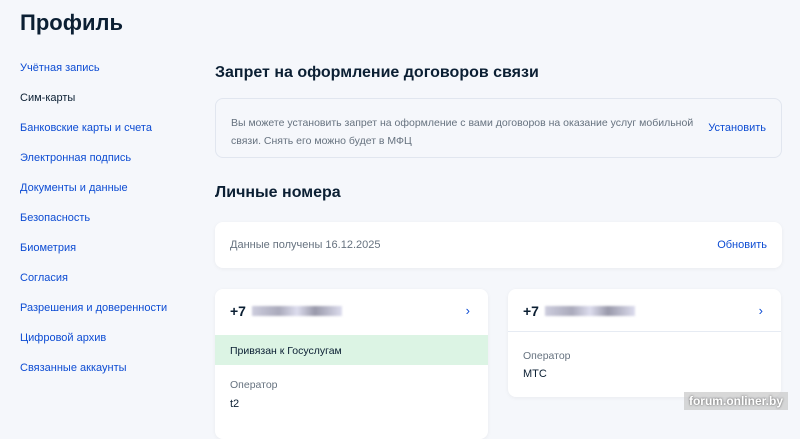  Describe the element at coordinates (742, 245) in the screenshot. I see `refresh-button: Обновить` at that location.